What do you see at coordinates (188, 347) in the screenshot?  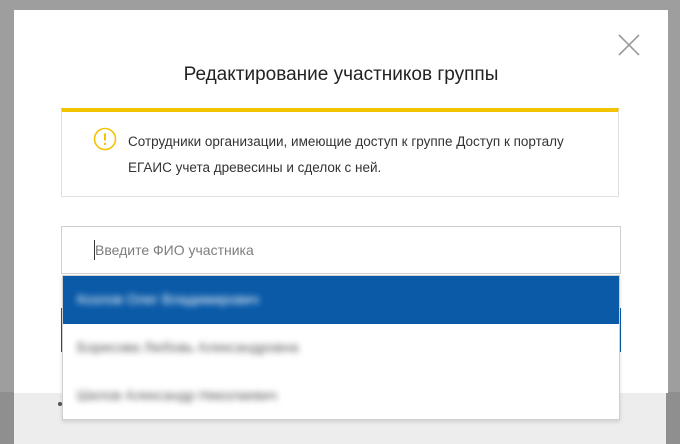 I see `suggestion-label: Борисова Любовь Александровна` at bounding box center [188, 347].